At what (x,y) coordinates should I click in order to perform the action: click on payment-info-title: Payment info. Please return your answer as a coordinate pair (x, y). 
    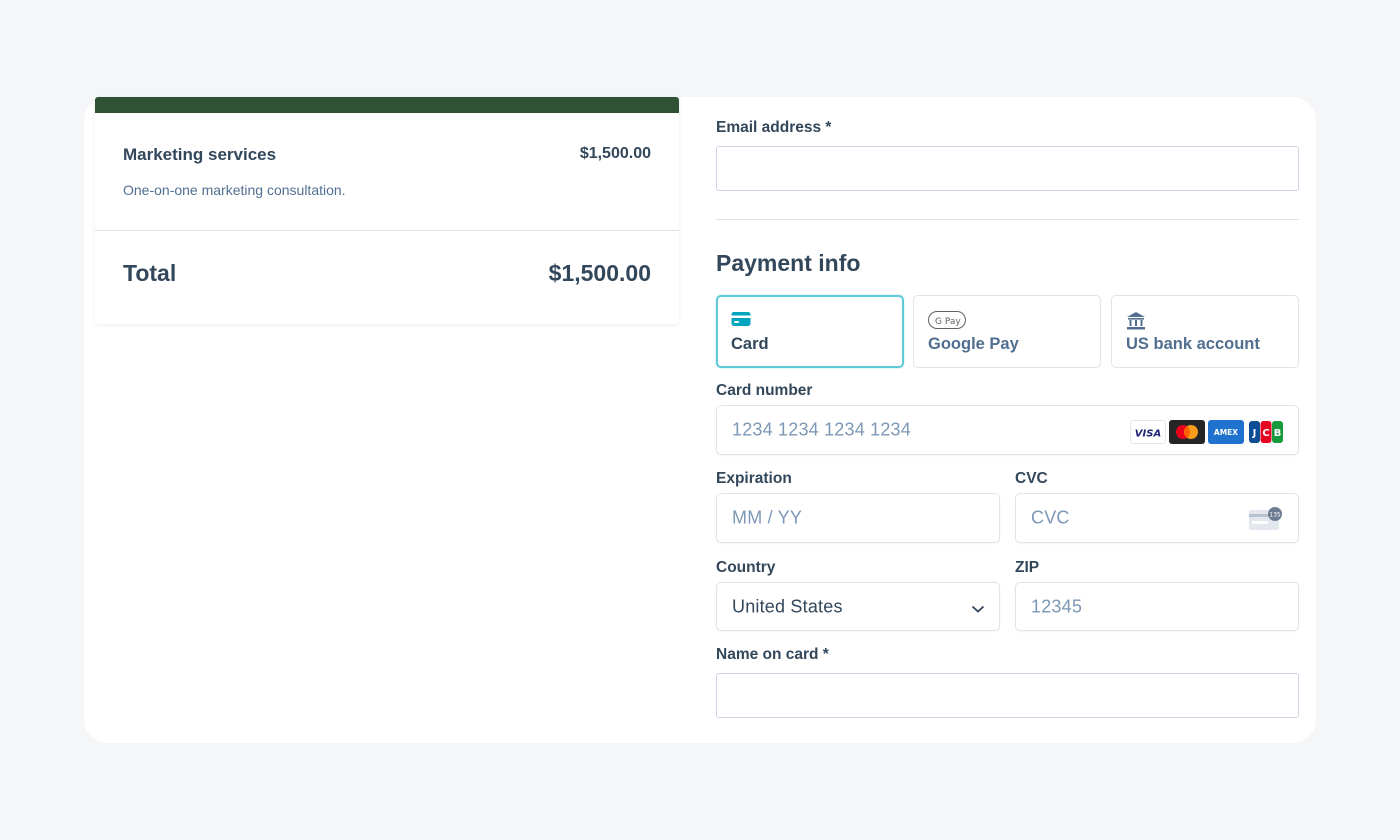
    Looking at the image, I should click on (788, 263).